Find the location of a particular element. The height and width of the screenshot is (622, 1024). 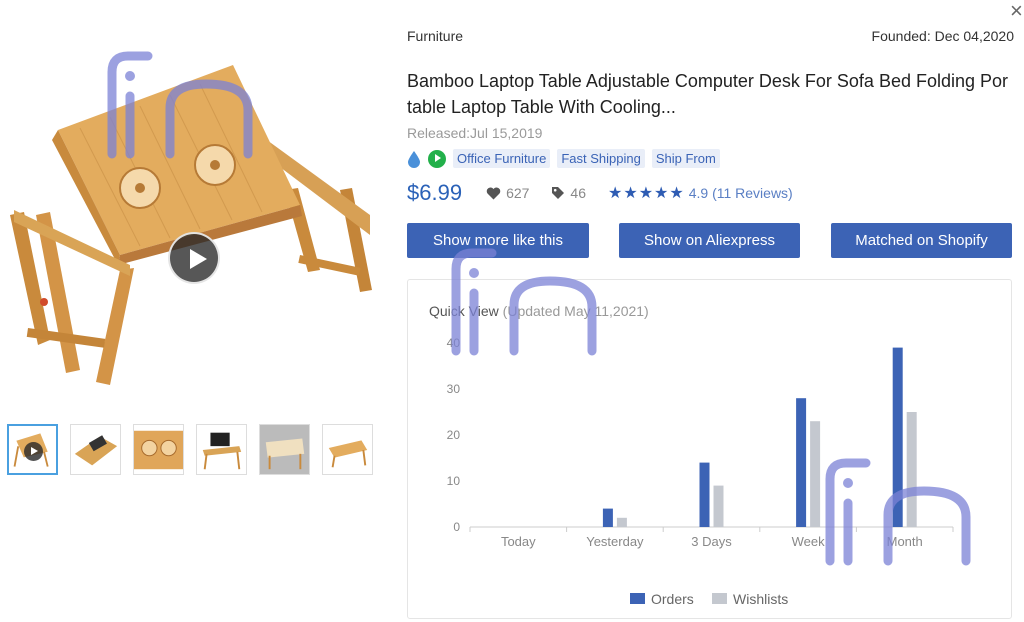

quick-view-label: Quick View is located at coordinates (464, 311).